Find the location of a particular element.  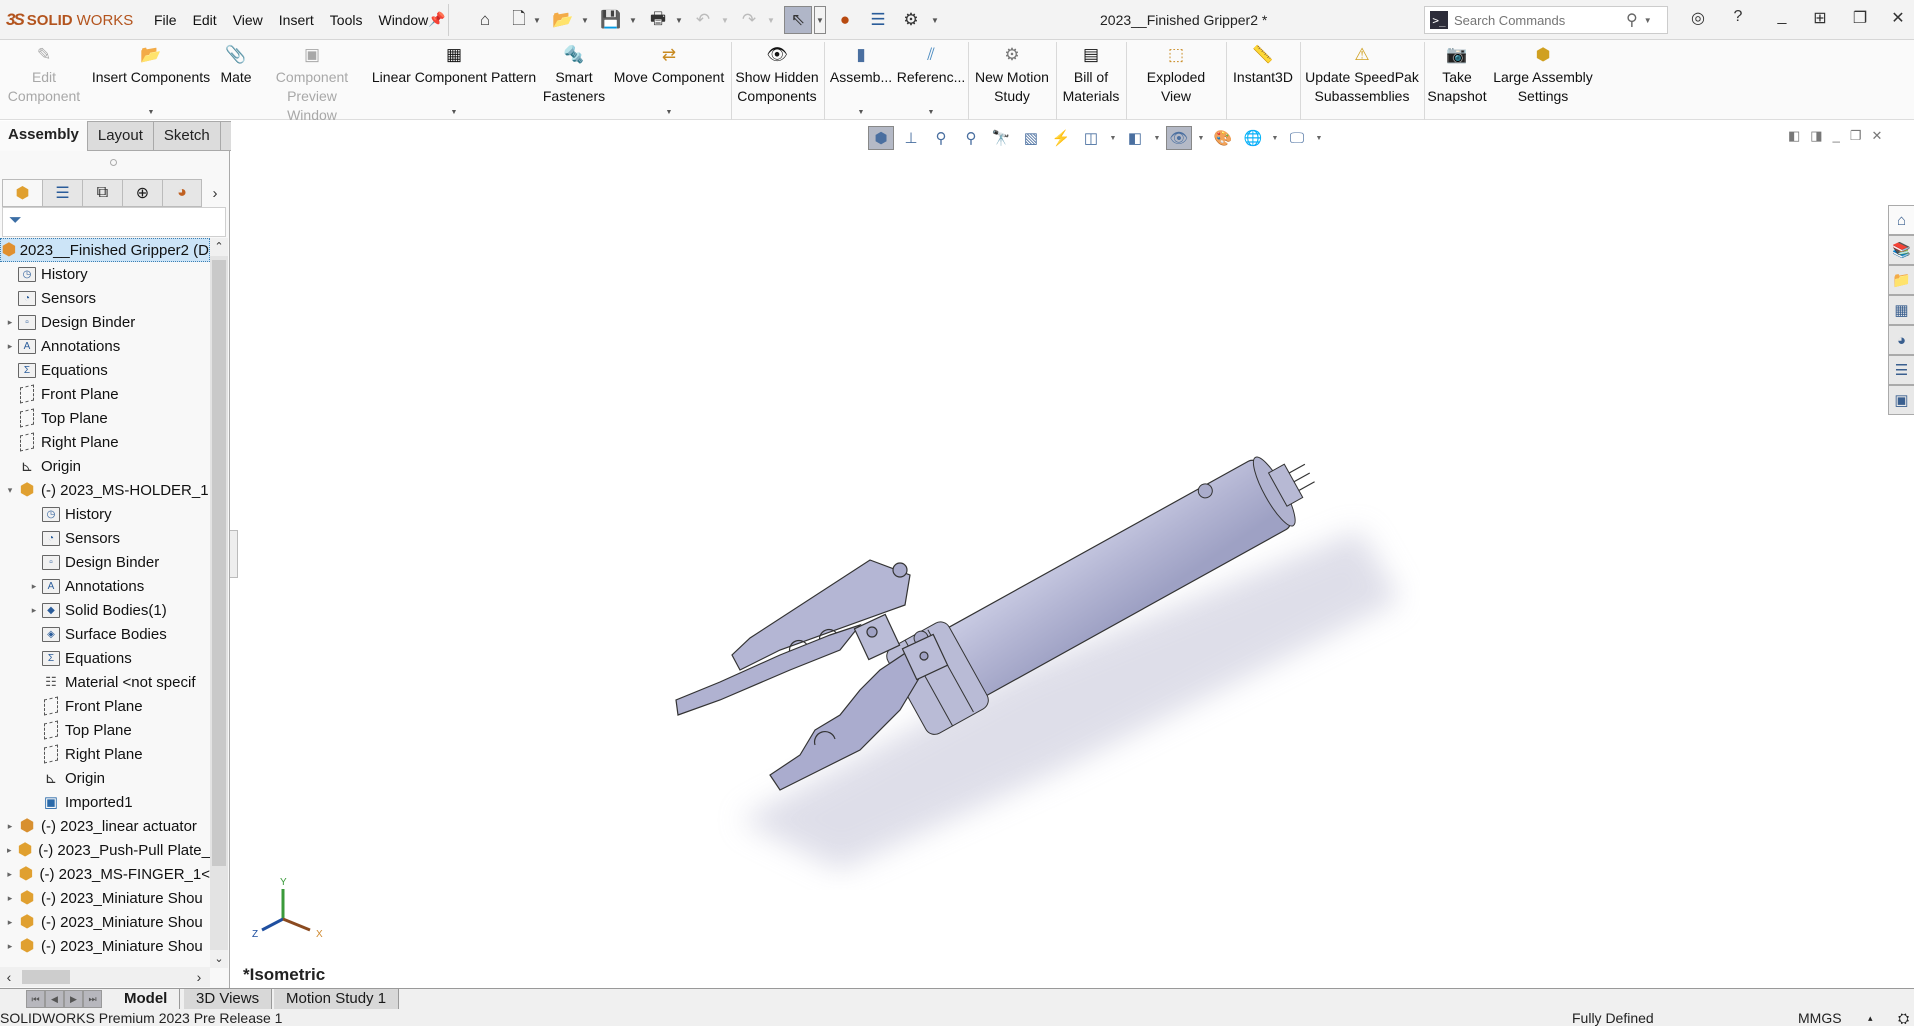

tree-vertical-scrollbar: ⌃ ⌄ is located at coordinates (219, 603).